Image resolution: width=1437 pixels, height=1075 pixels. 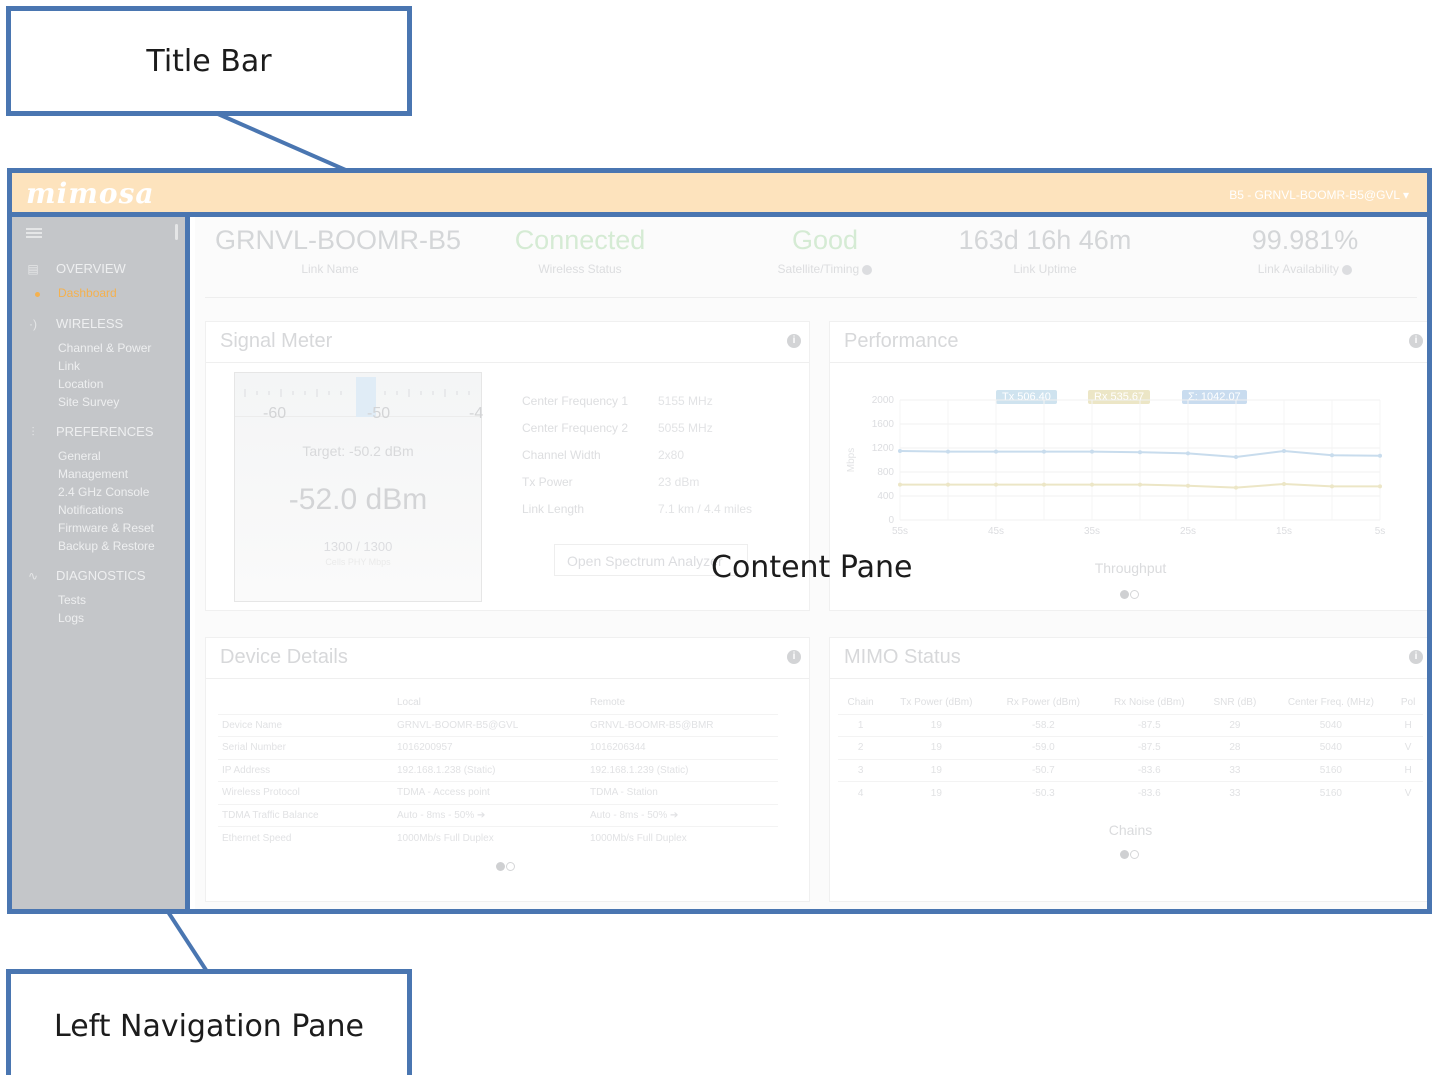 I want to click on table-header-row: Local Remote, so click(x=511, y=703).